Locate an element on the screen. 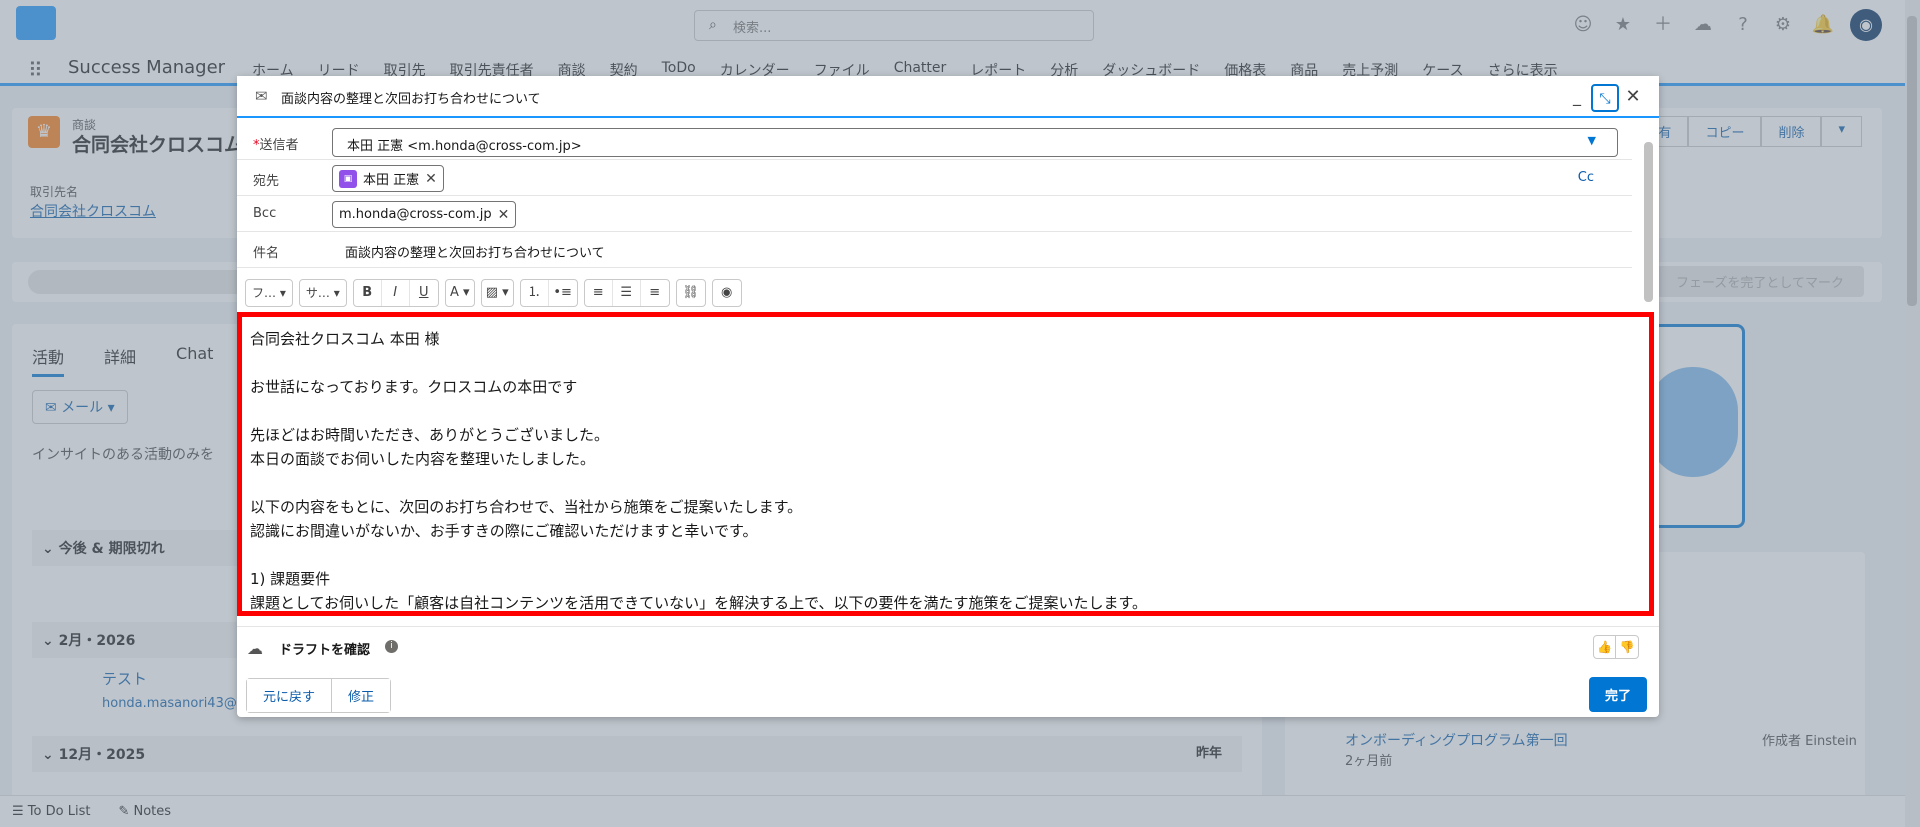 The width and height of the screenshot is (1920, 827). to-row: 宛先 ▣ 本田 正憲 ✕ Cc is located at coordinates (934, 178).